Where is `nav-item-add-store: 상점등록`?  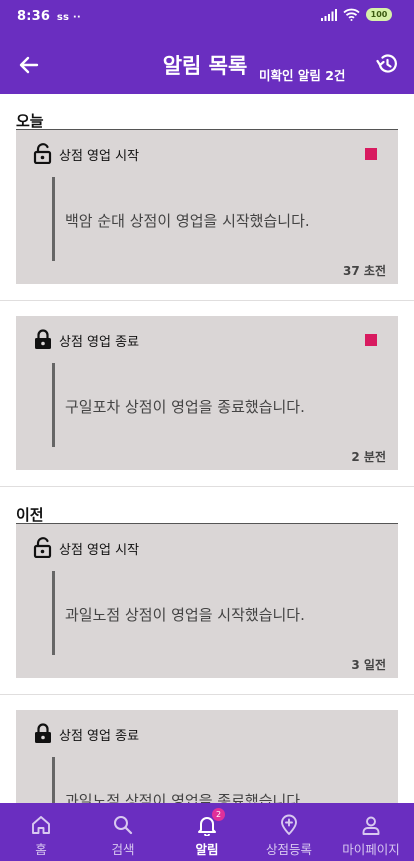 nav-item-add-store: 상점등록 is located at coordinates (289, 832).